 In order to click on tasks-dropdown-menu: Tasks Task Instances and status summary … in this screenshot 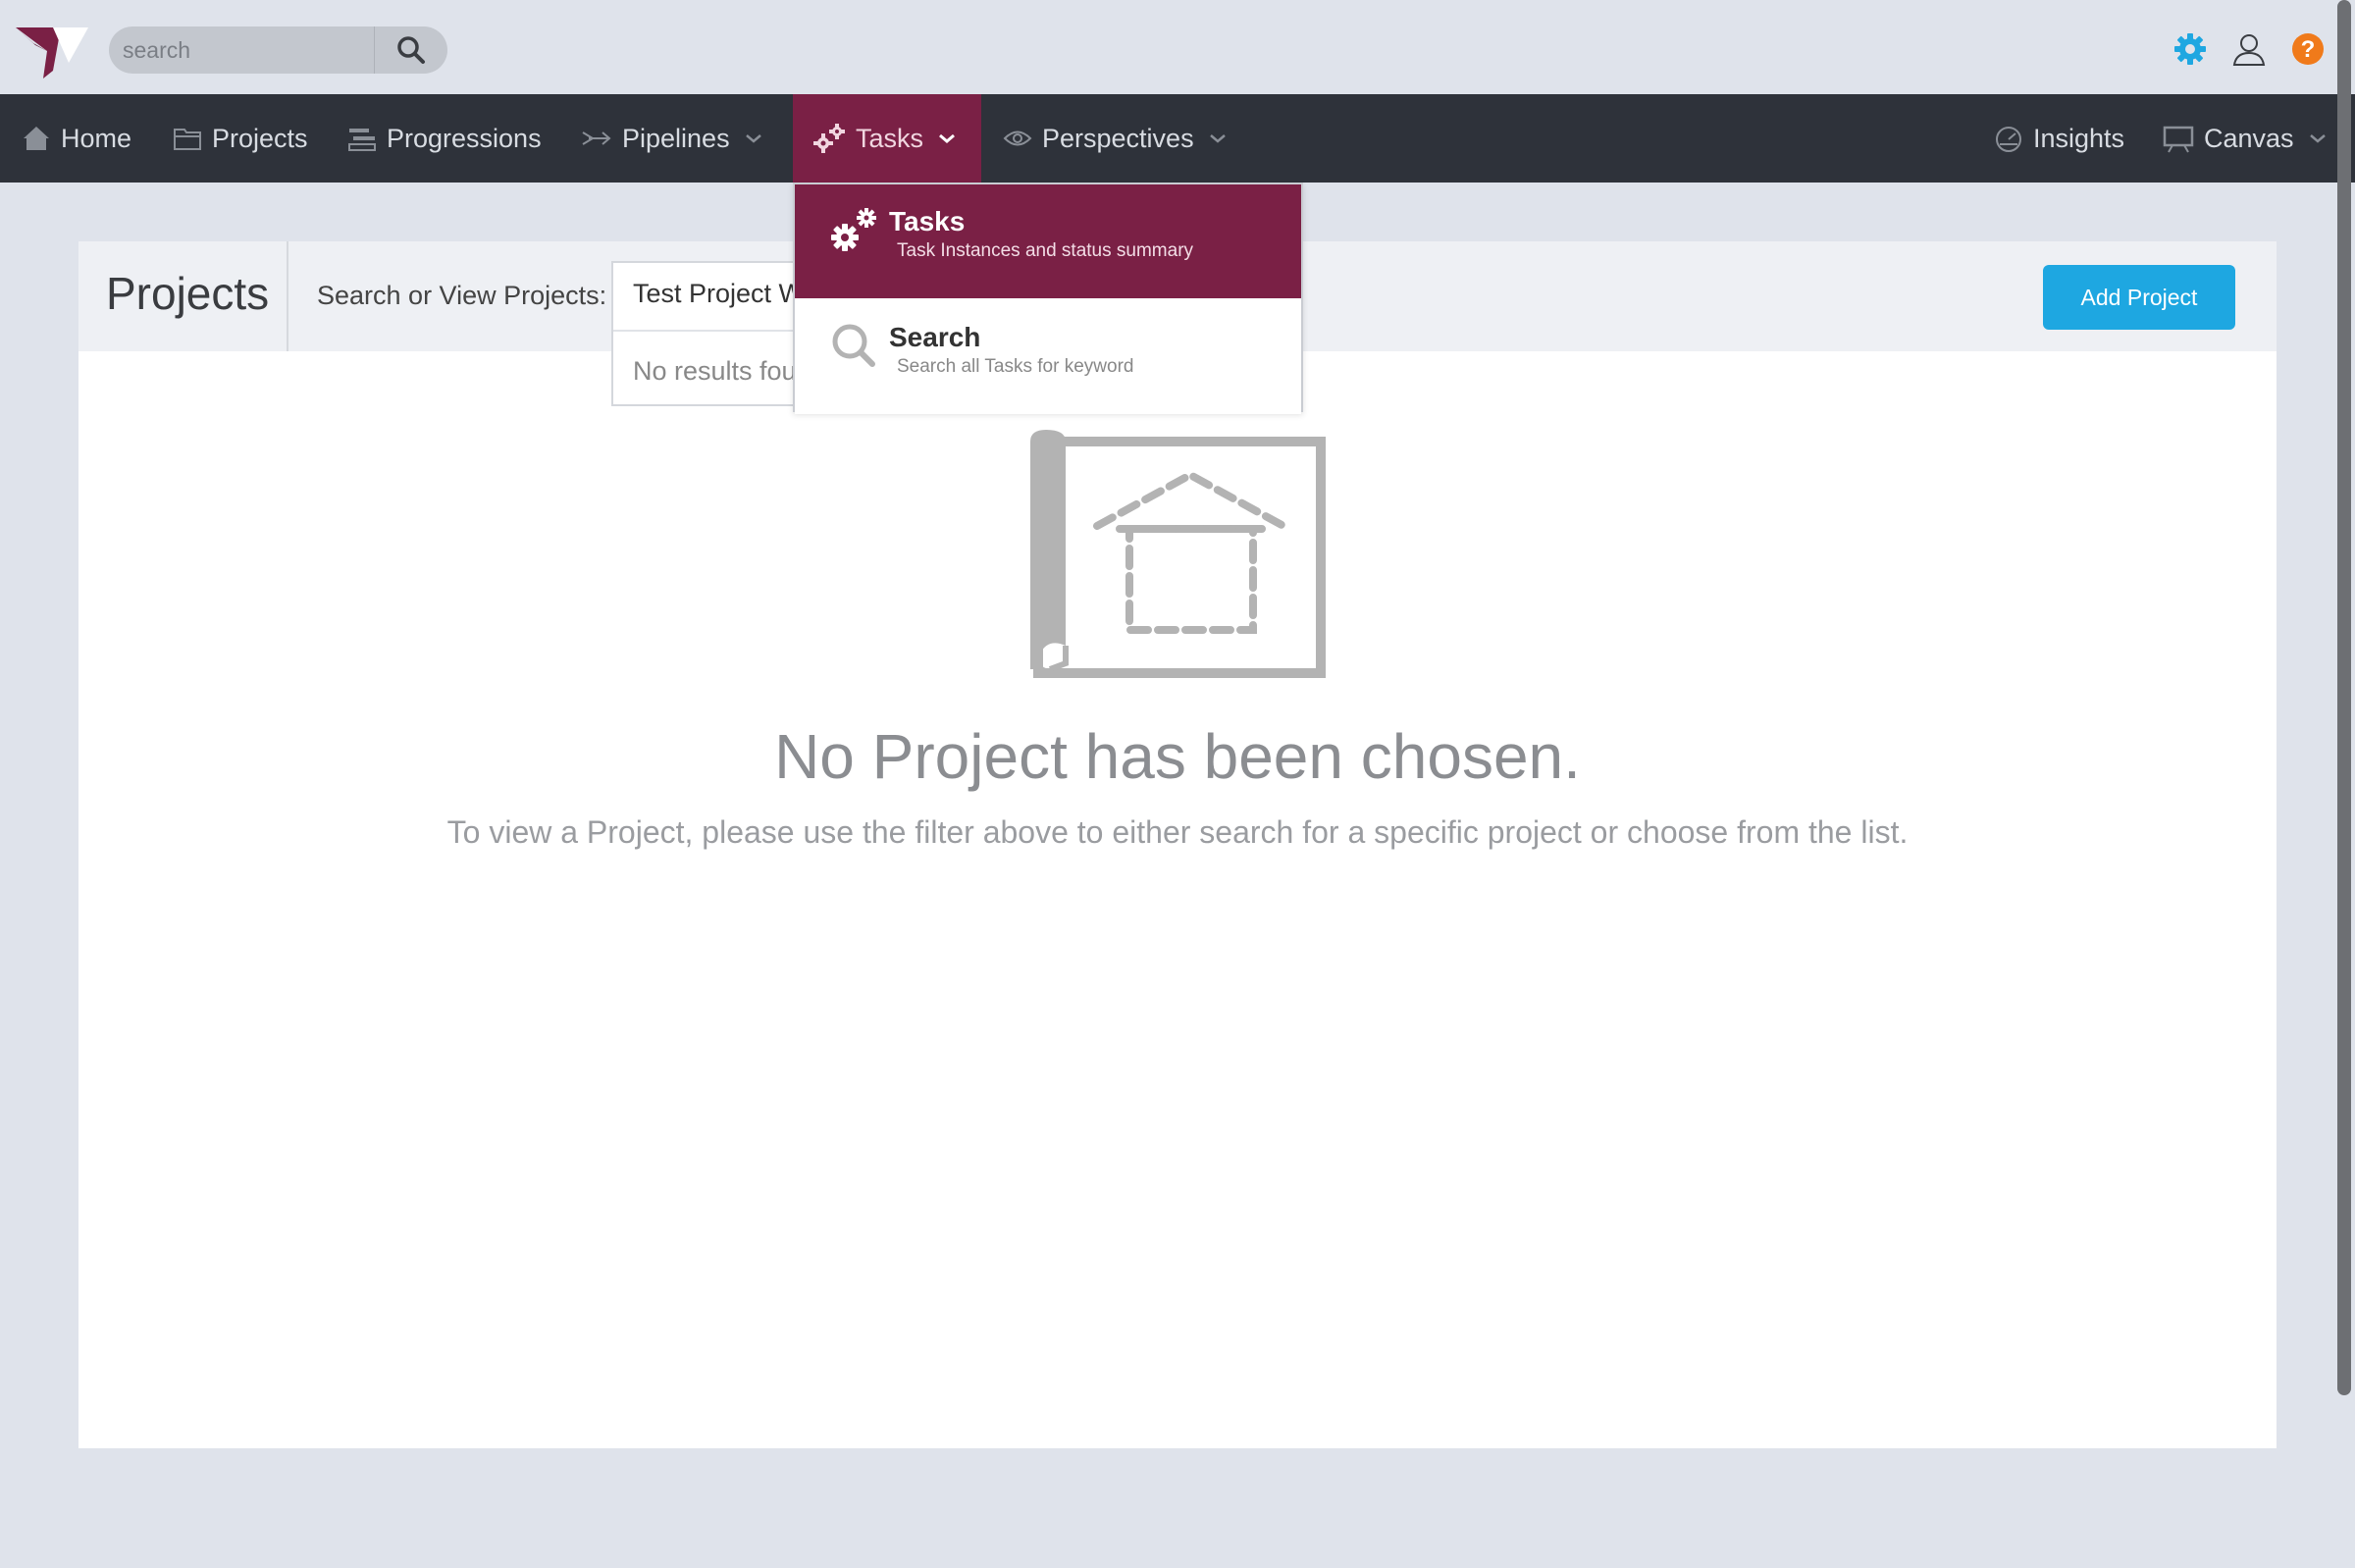, I will do `click(1048, 298)`.